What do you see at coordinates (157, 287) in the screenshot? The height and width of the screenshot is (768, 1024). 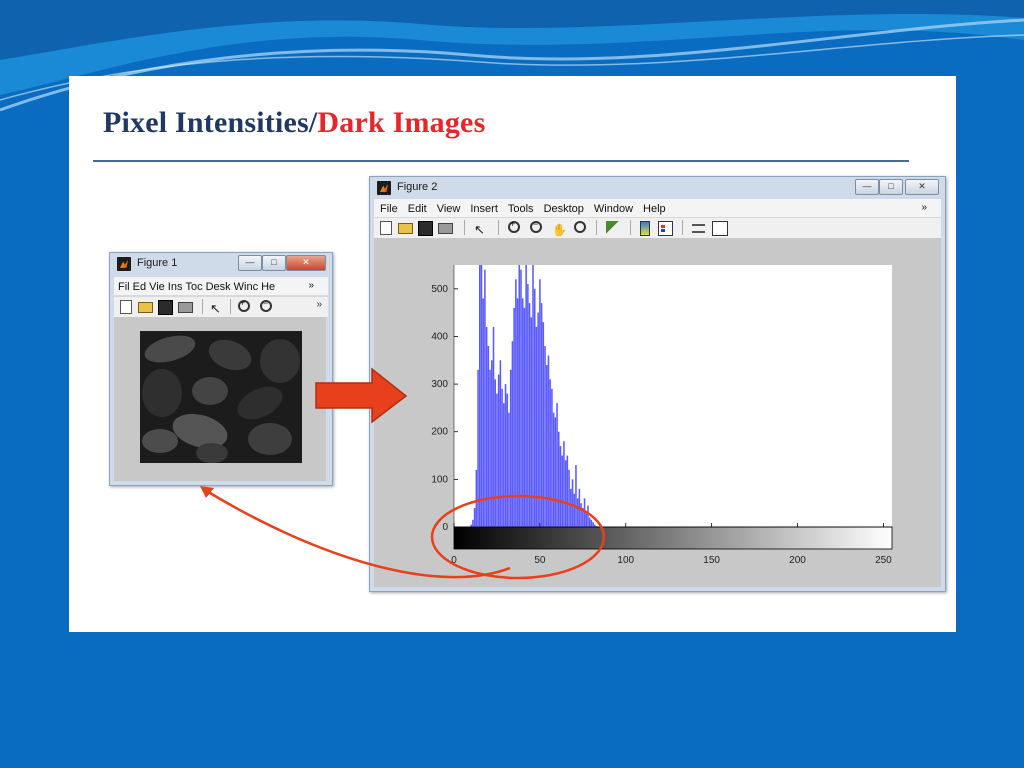 I see `menu-item: Vie` at bounding box center [157, 287].